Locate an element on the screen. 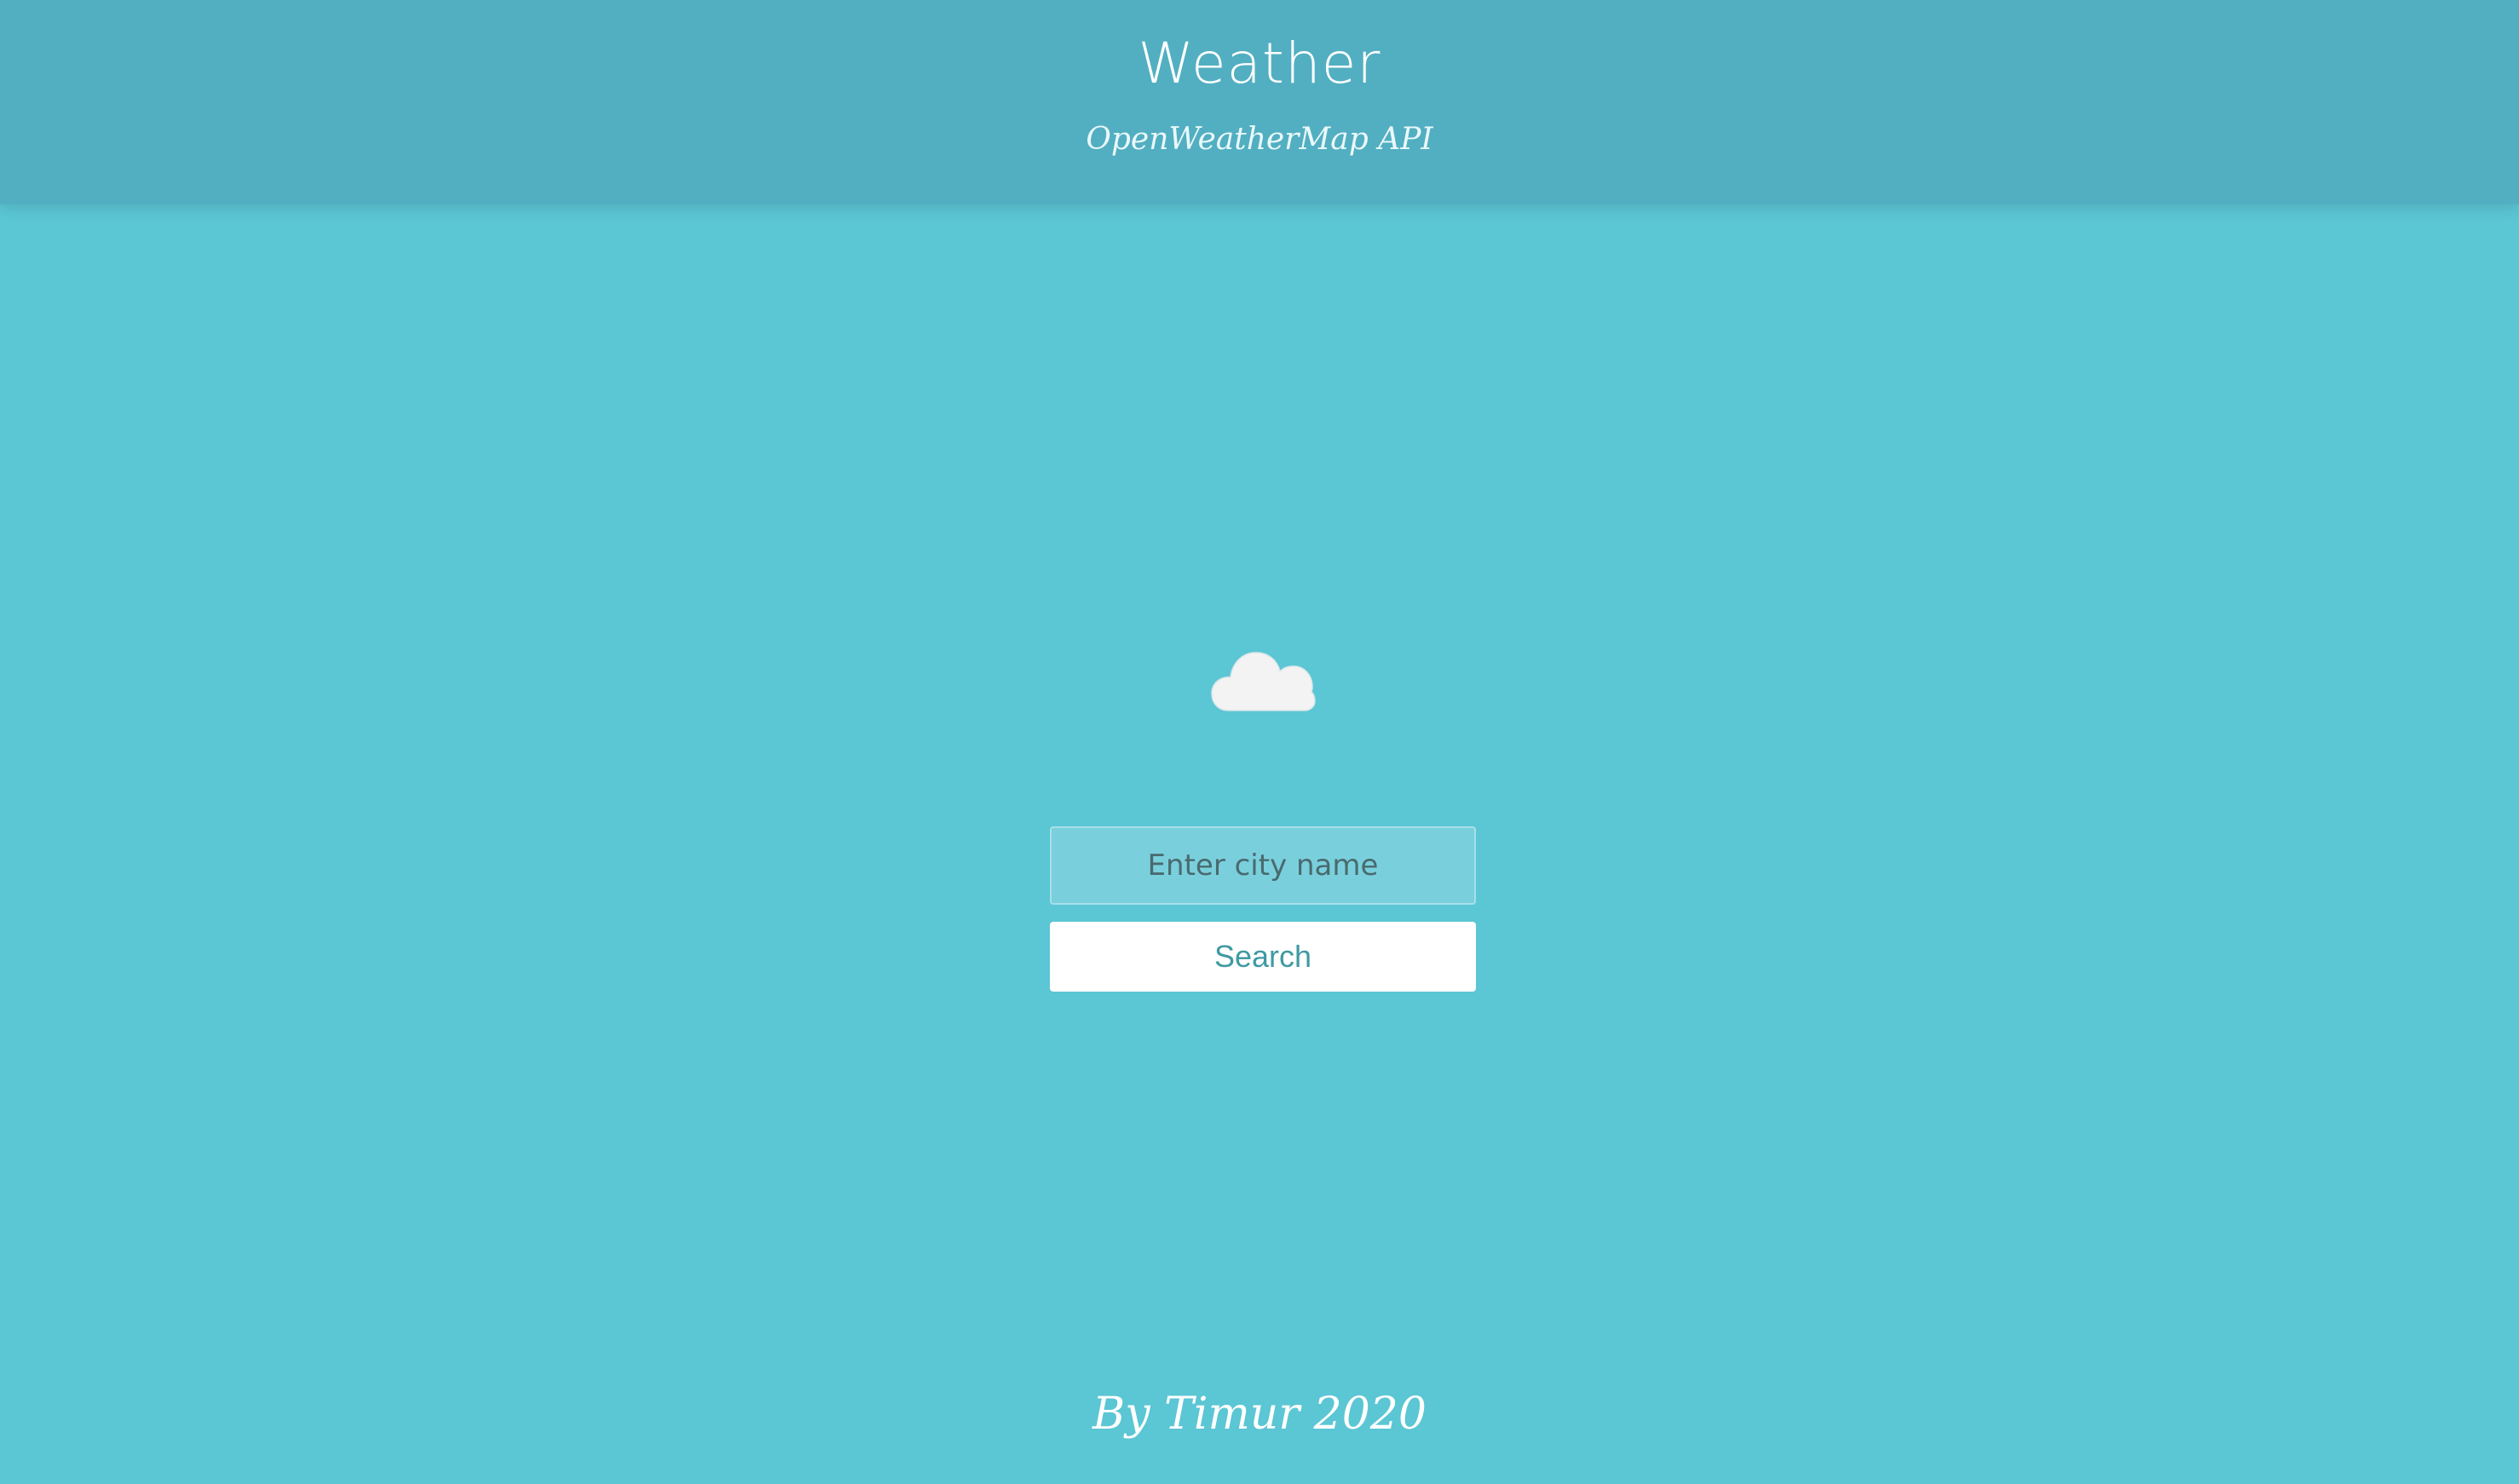 The height and width of the screenshot is (1484, 2519). app-header: Weather OpenWeatherMap API is located at coordinates (1259, 102).